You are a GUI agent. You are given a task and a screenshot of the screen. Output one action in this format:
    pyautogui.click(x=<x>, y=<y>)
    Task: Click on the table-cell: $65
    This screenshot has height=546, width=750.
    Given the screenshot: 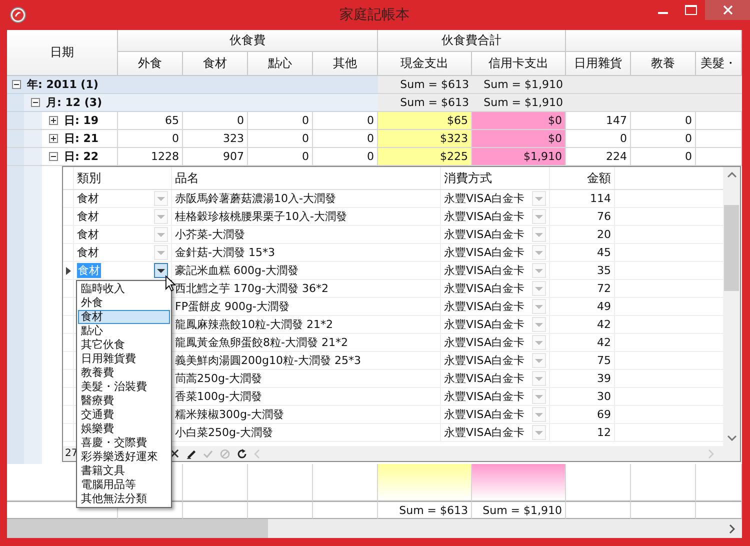 What is the action you would take?
    pyautogui.click(x=425, y=121)
    